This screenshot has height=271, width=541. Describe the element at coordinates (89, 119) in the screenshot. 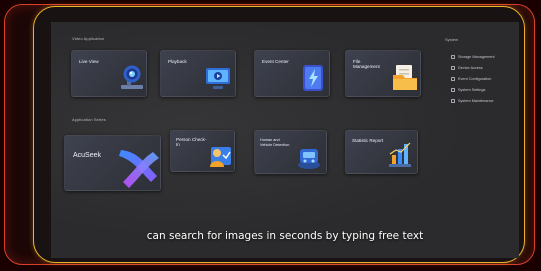

I see `section-title-application-series: Application Series` at that location.